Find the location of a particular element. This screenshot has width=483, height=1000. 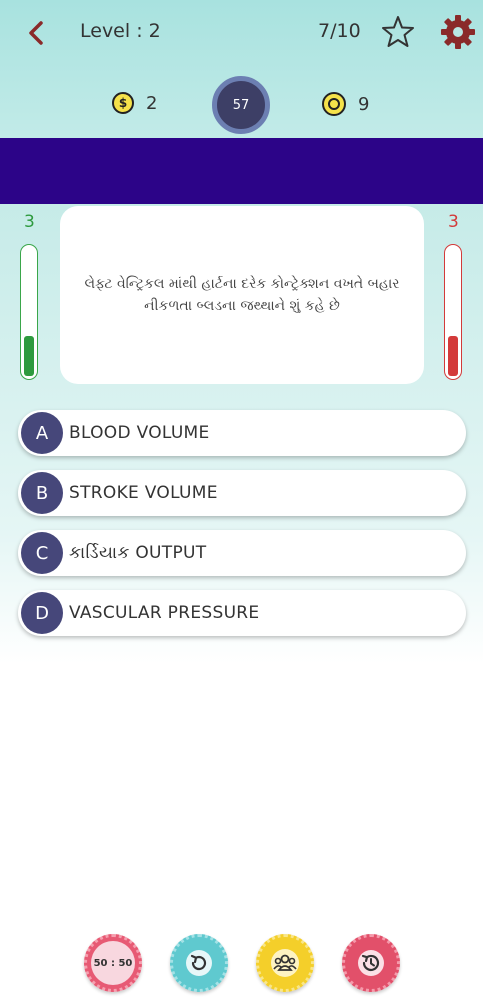

retry-button is located at coordinates (199, 963).